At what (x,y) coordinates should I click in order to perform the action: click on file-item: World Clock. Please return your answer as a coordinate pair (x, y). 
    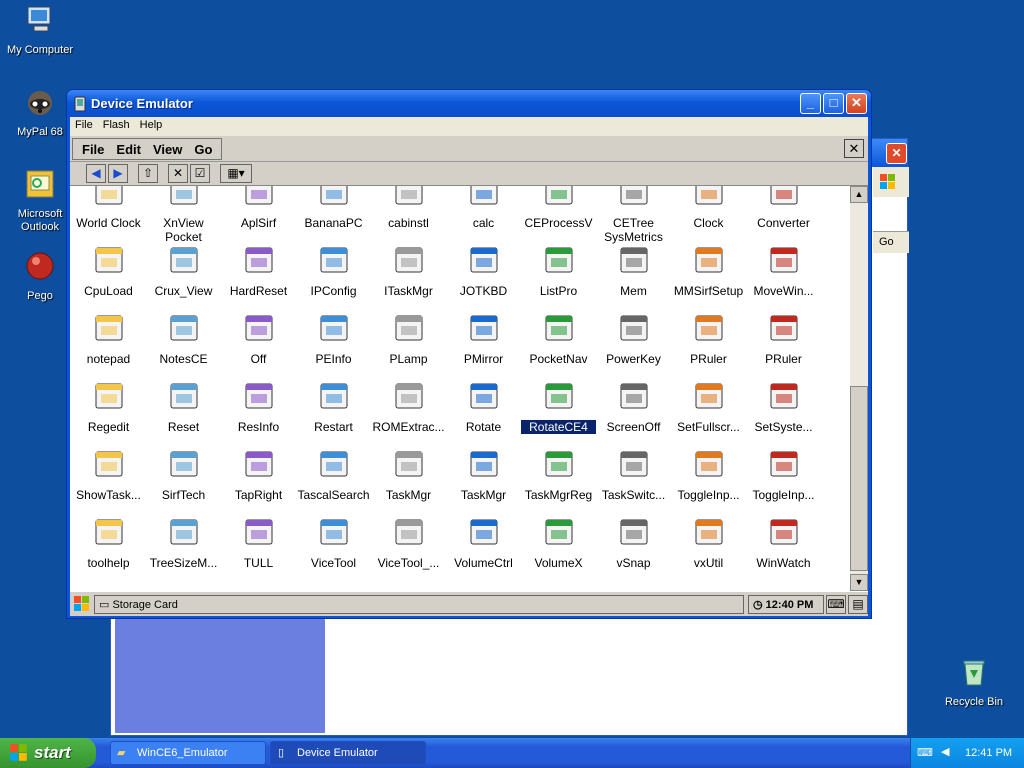
    Looking at the image, I should click on (108, 208).